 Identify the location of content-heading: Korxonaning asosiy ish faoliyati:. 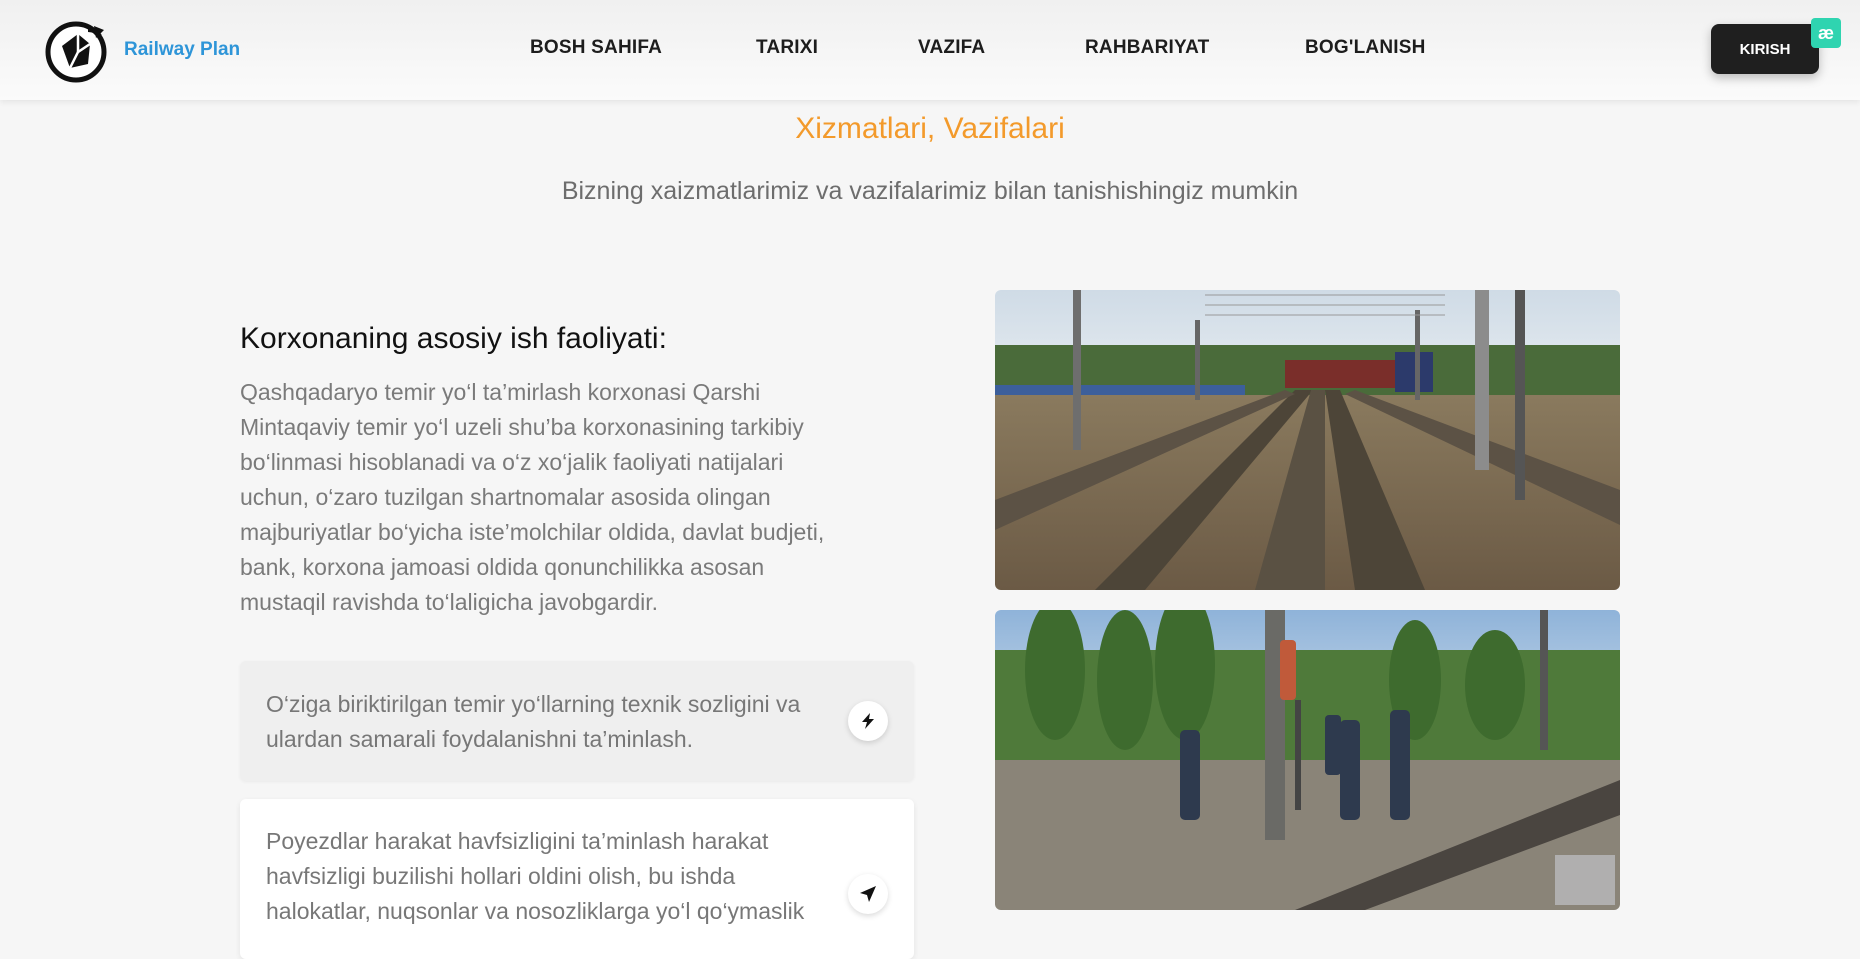
(453, 338).